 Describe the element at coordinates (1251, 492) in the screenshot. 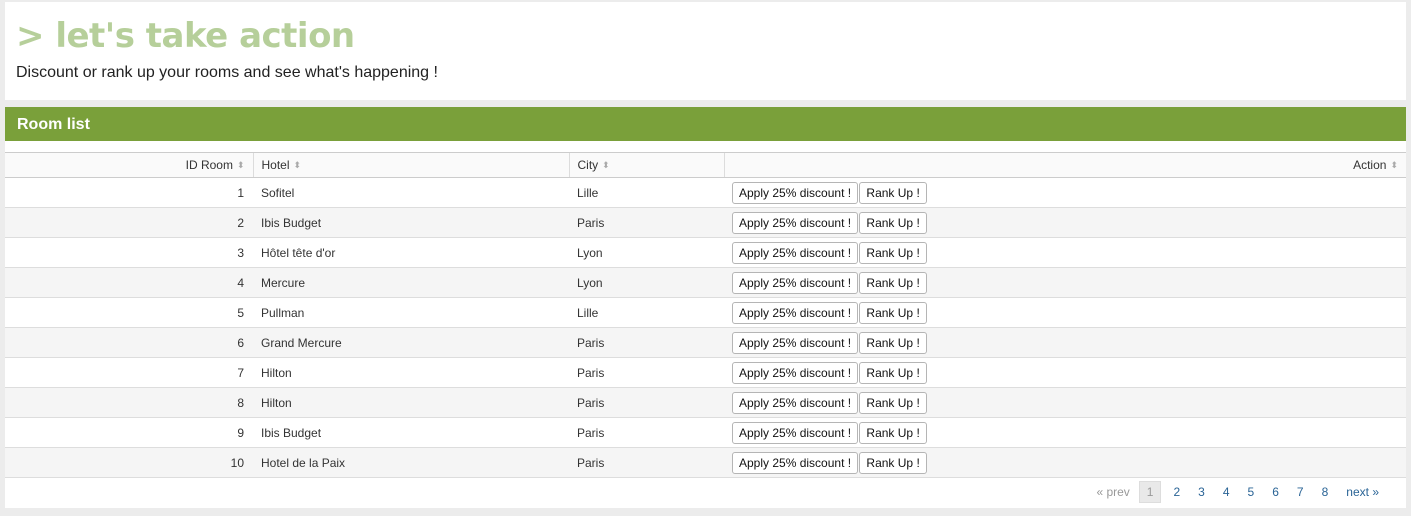

I see `pagination-page-5: 5` at that location.